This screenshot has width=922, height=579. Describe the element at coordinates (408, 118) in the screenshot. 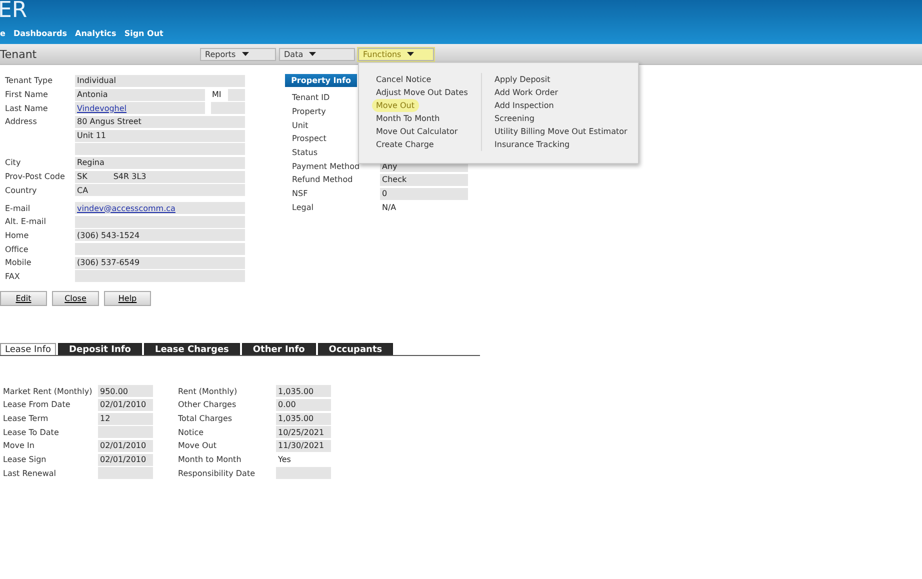

I see `menu-item: Month To Month` at that location.